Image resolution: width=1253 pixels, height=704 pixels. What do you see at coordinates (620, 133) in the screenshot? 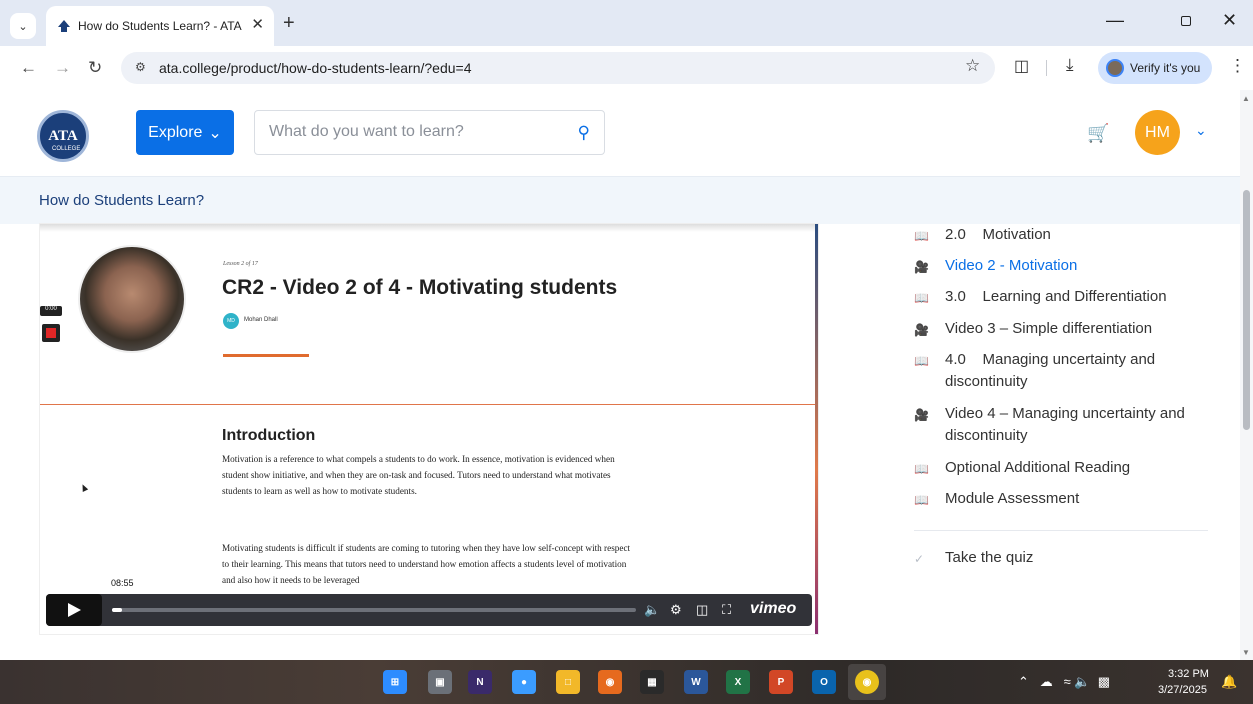
I see `site-header: ATA COLLEGE Explore ⌄ ⚲ 🛒 HM ⌄` at bounding box center [620, 133].